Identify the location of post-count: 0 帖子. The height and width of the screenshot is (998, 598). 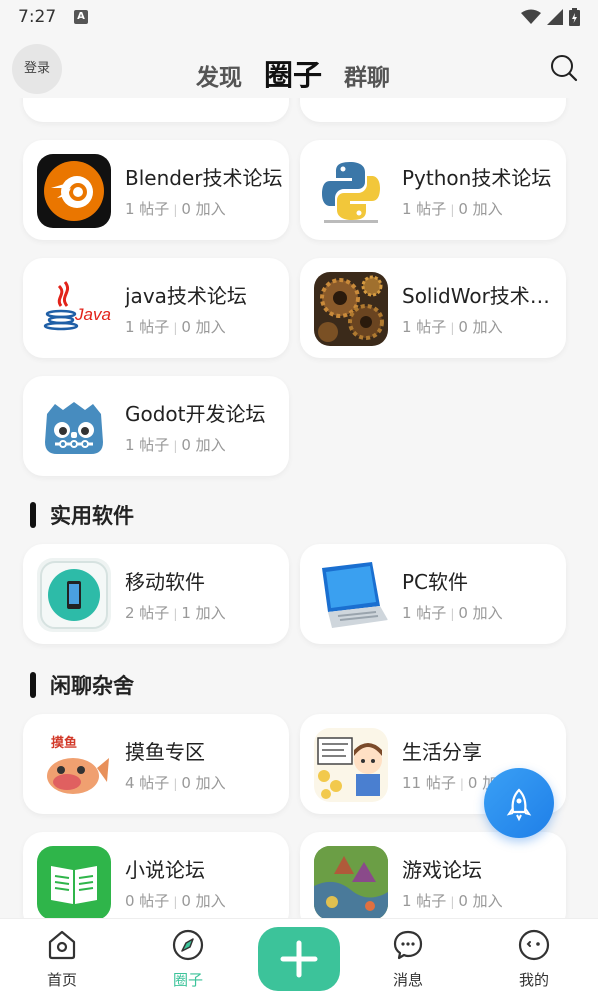
(147, 901).